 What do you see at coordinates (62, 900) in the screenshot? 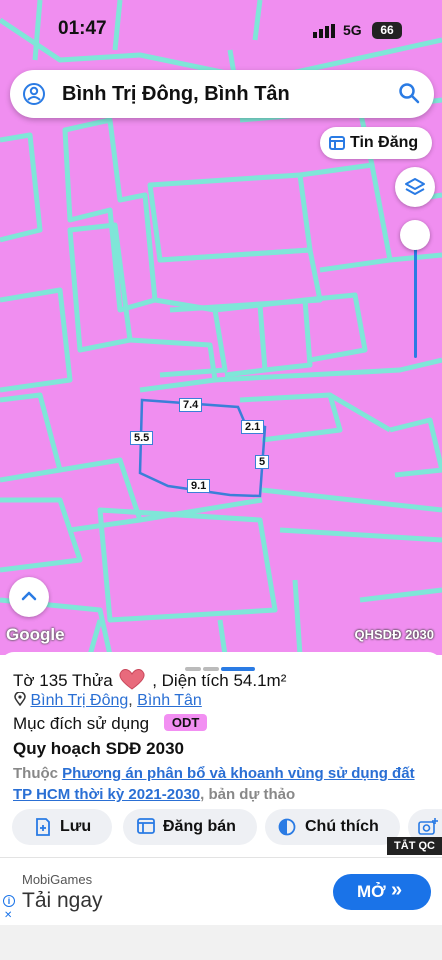
I see `ad-text: Tải ngay` at bounding box center [62, 900].